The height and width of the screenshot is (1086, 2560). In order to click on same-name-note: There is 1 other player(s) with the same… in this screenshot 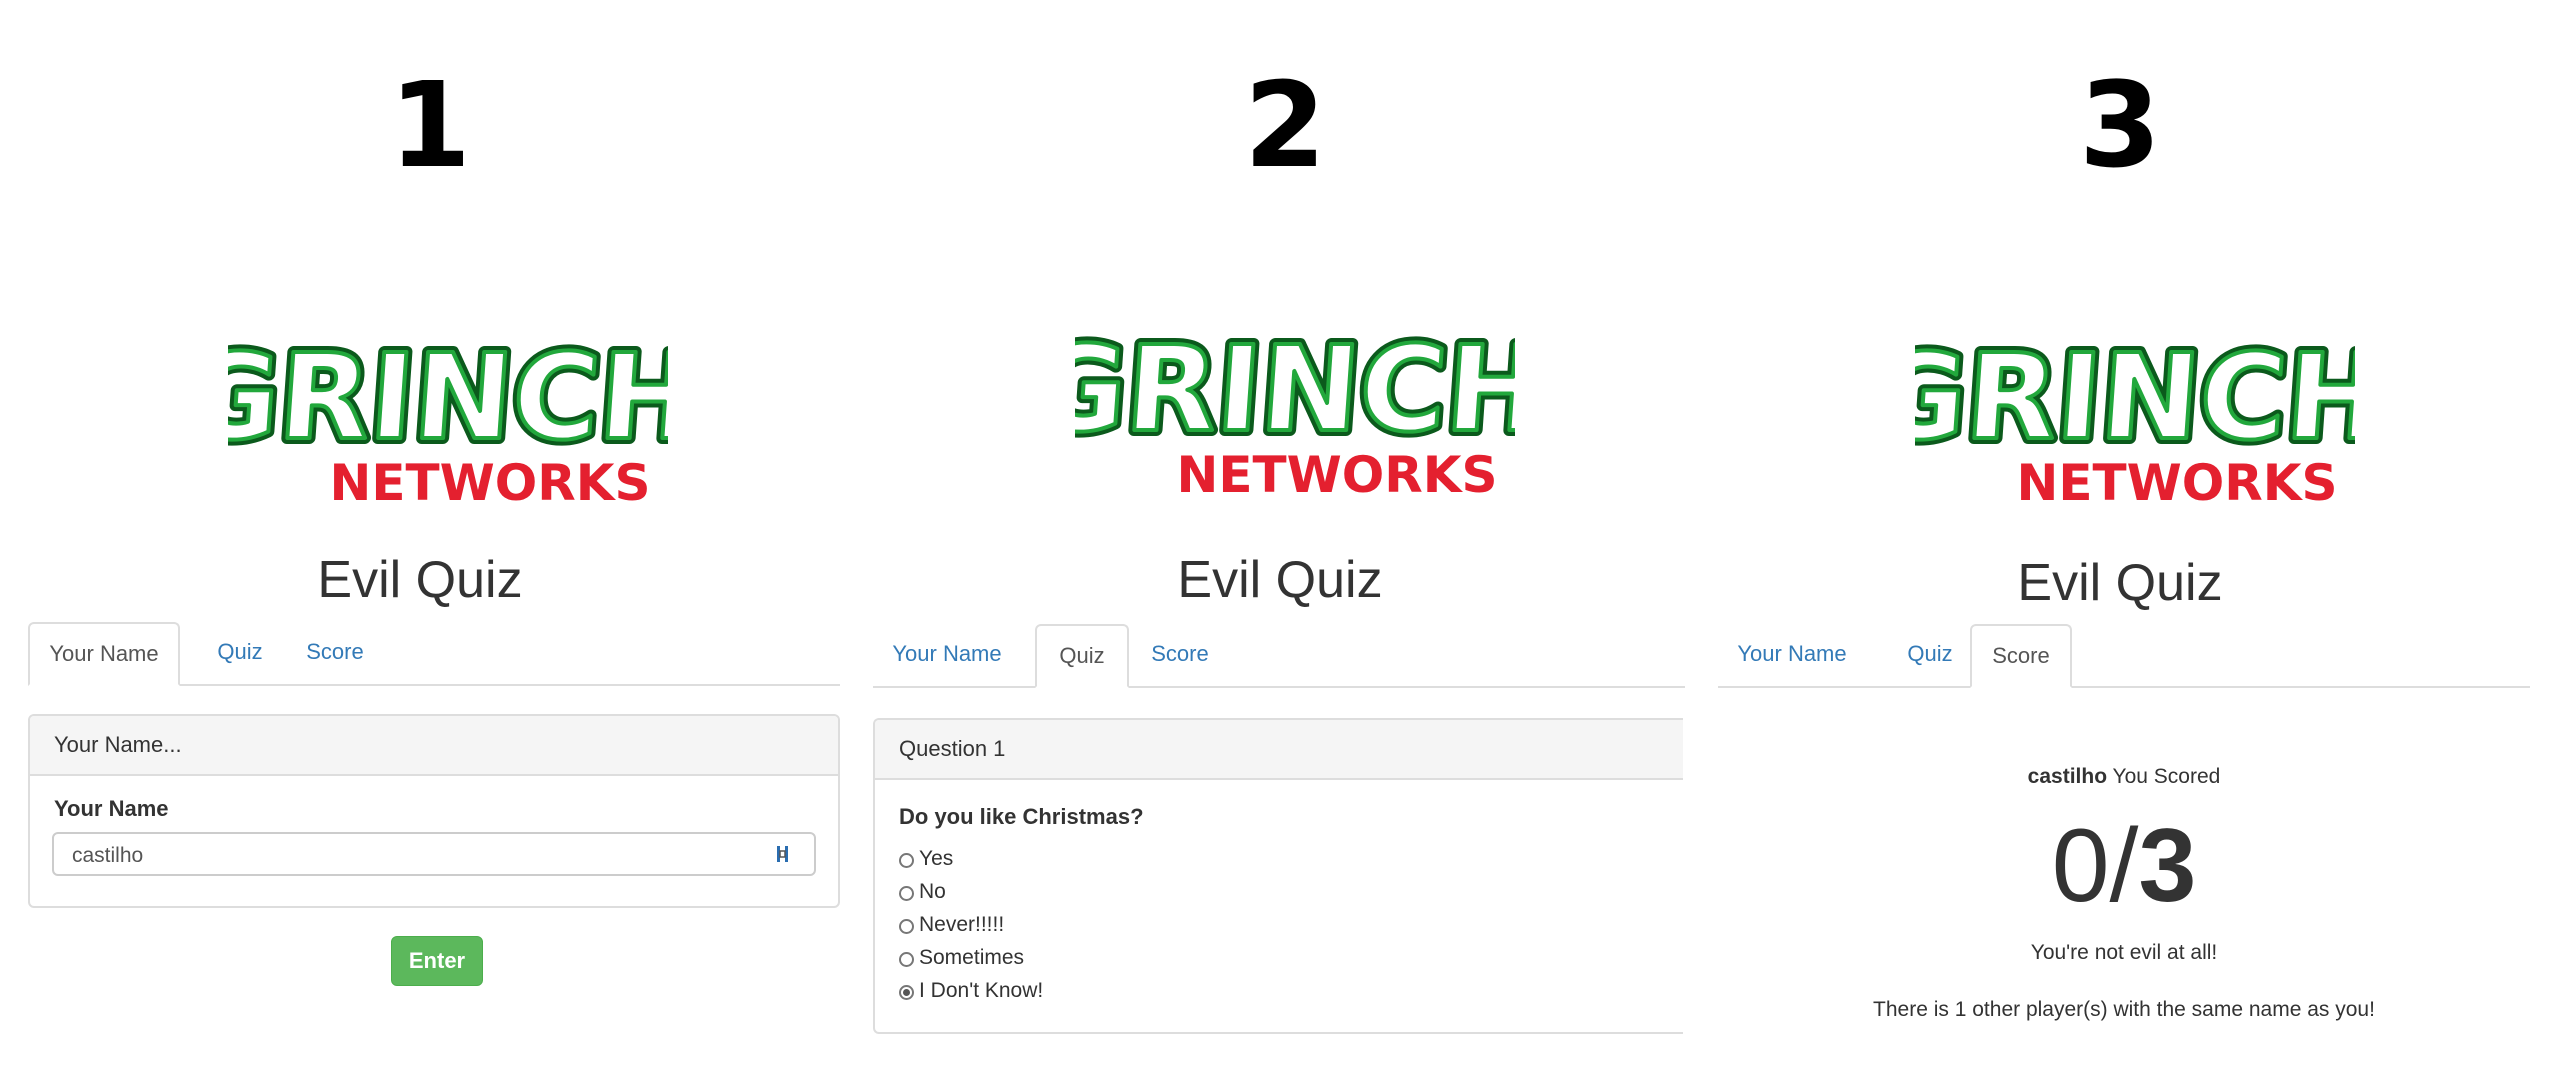, I will do `click(2124, 1009)`.